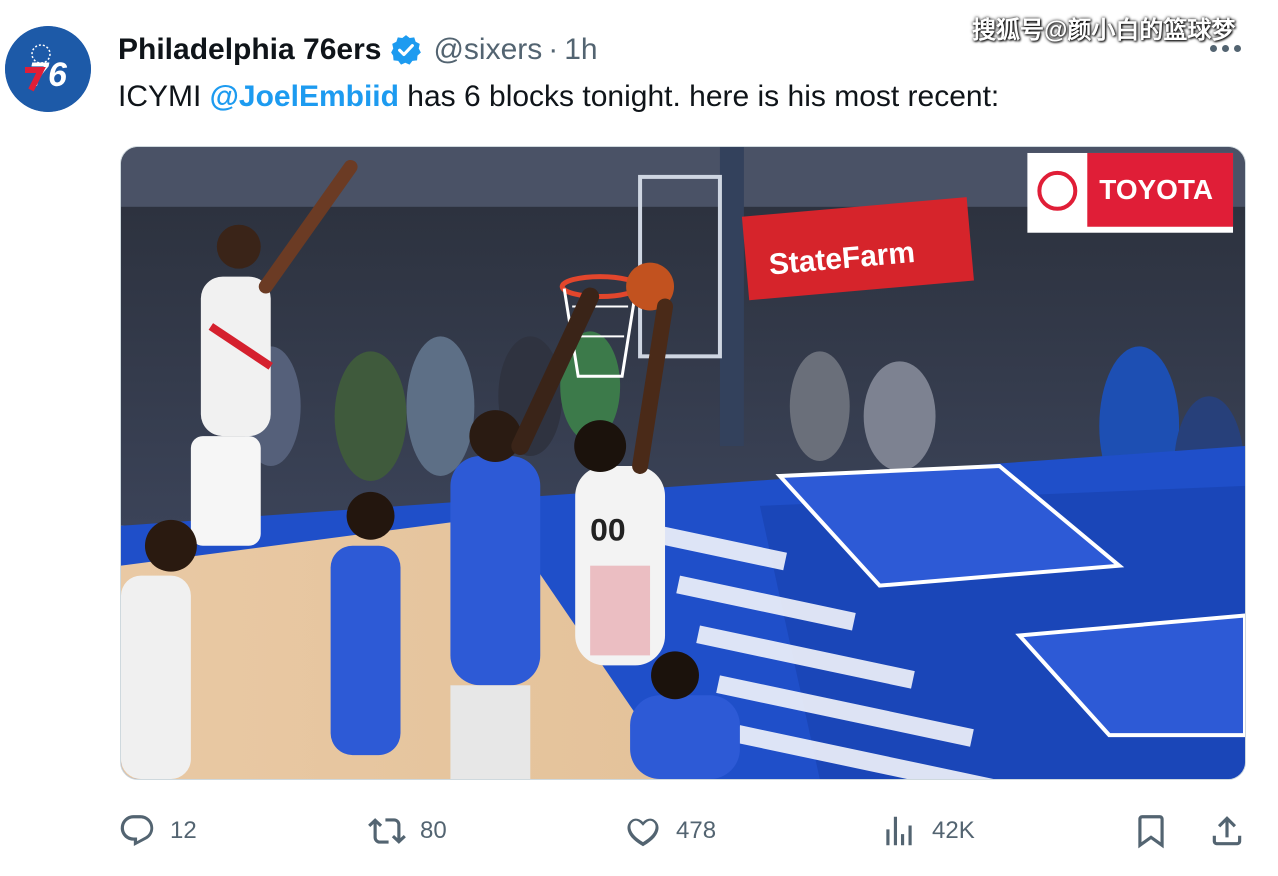  I want to click on verified-badge-icon, so click(406, 50).